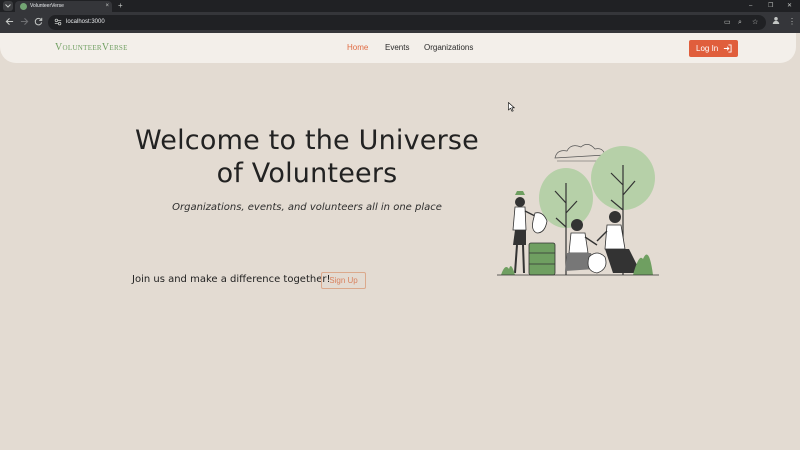 Image resolution: width=800 pixels, height=450 pixels. I want to click on person-standing-icon, so click(520, 202).